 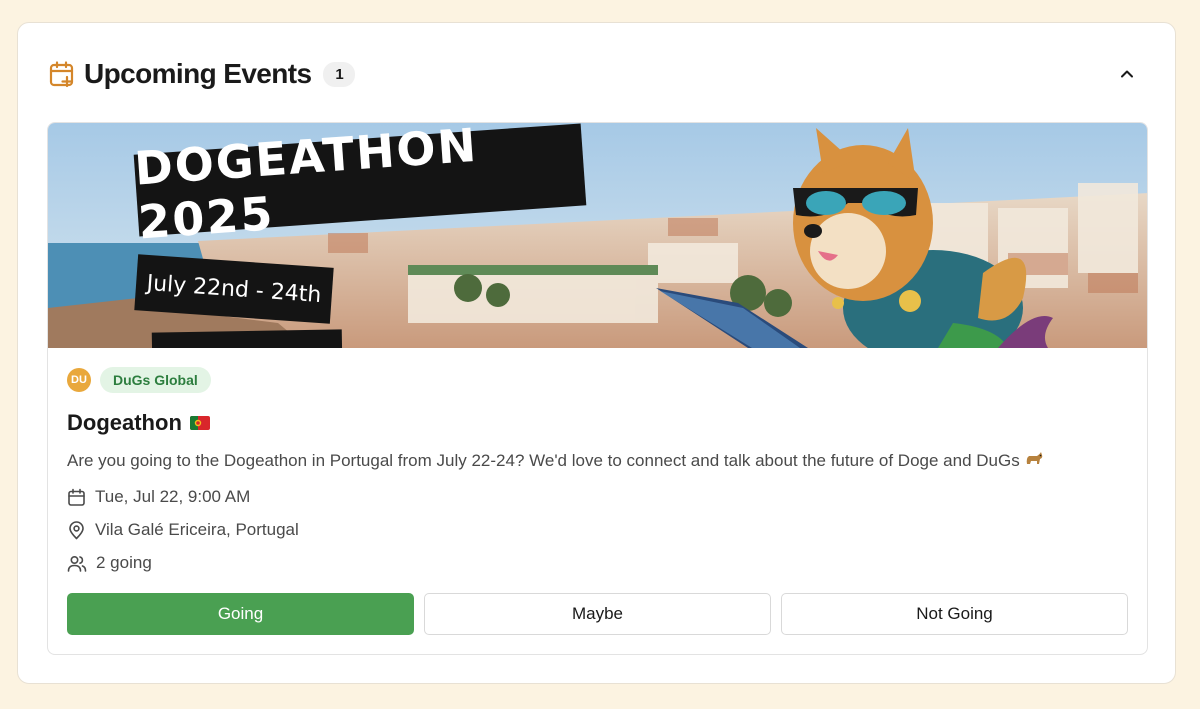 What do you see at coordinates (173, 496) in the screenshot?
I see `event-datetime: Tue, Jul 22, 9:00 AM` at bounding box center [173, 496].